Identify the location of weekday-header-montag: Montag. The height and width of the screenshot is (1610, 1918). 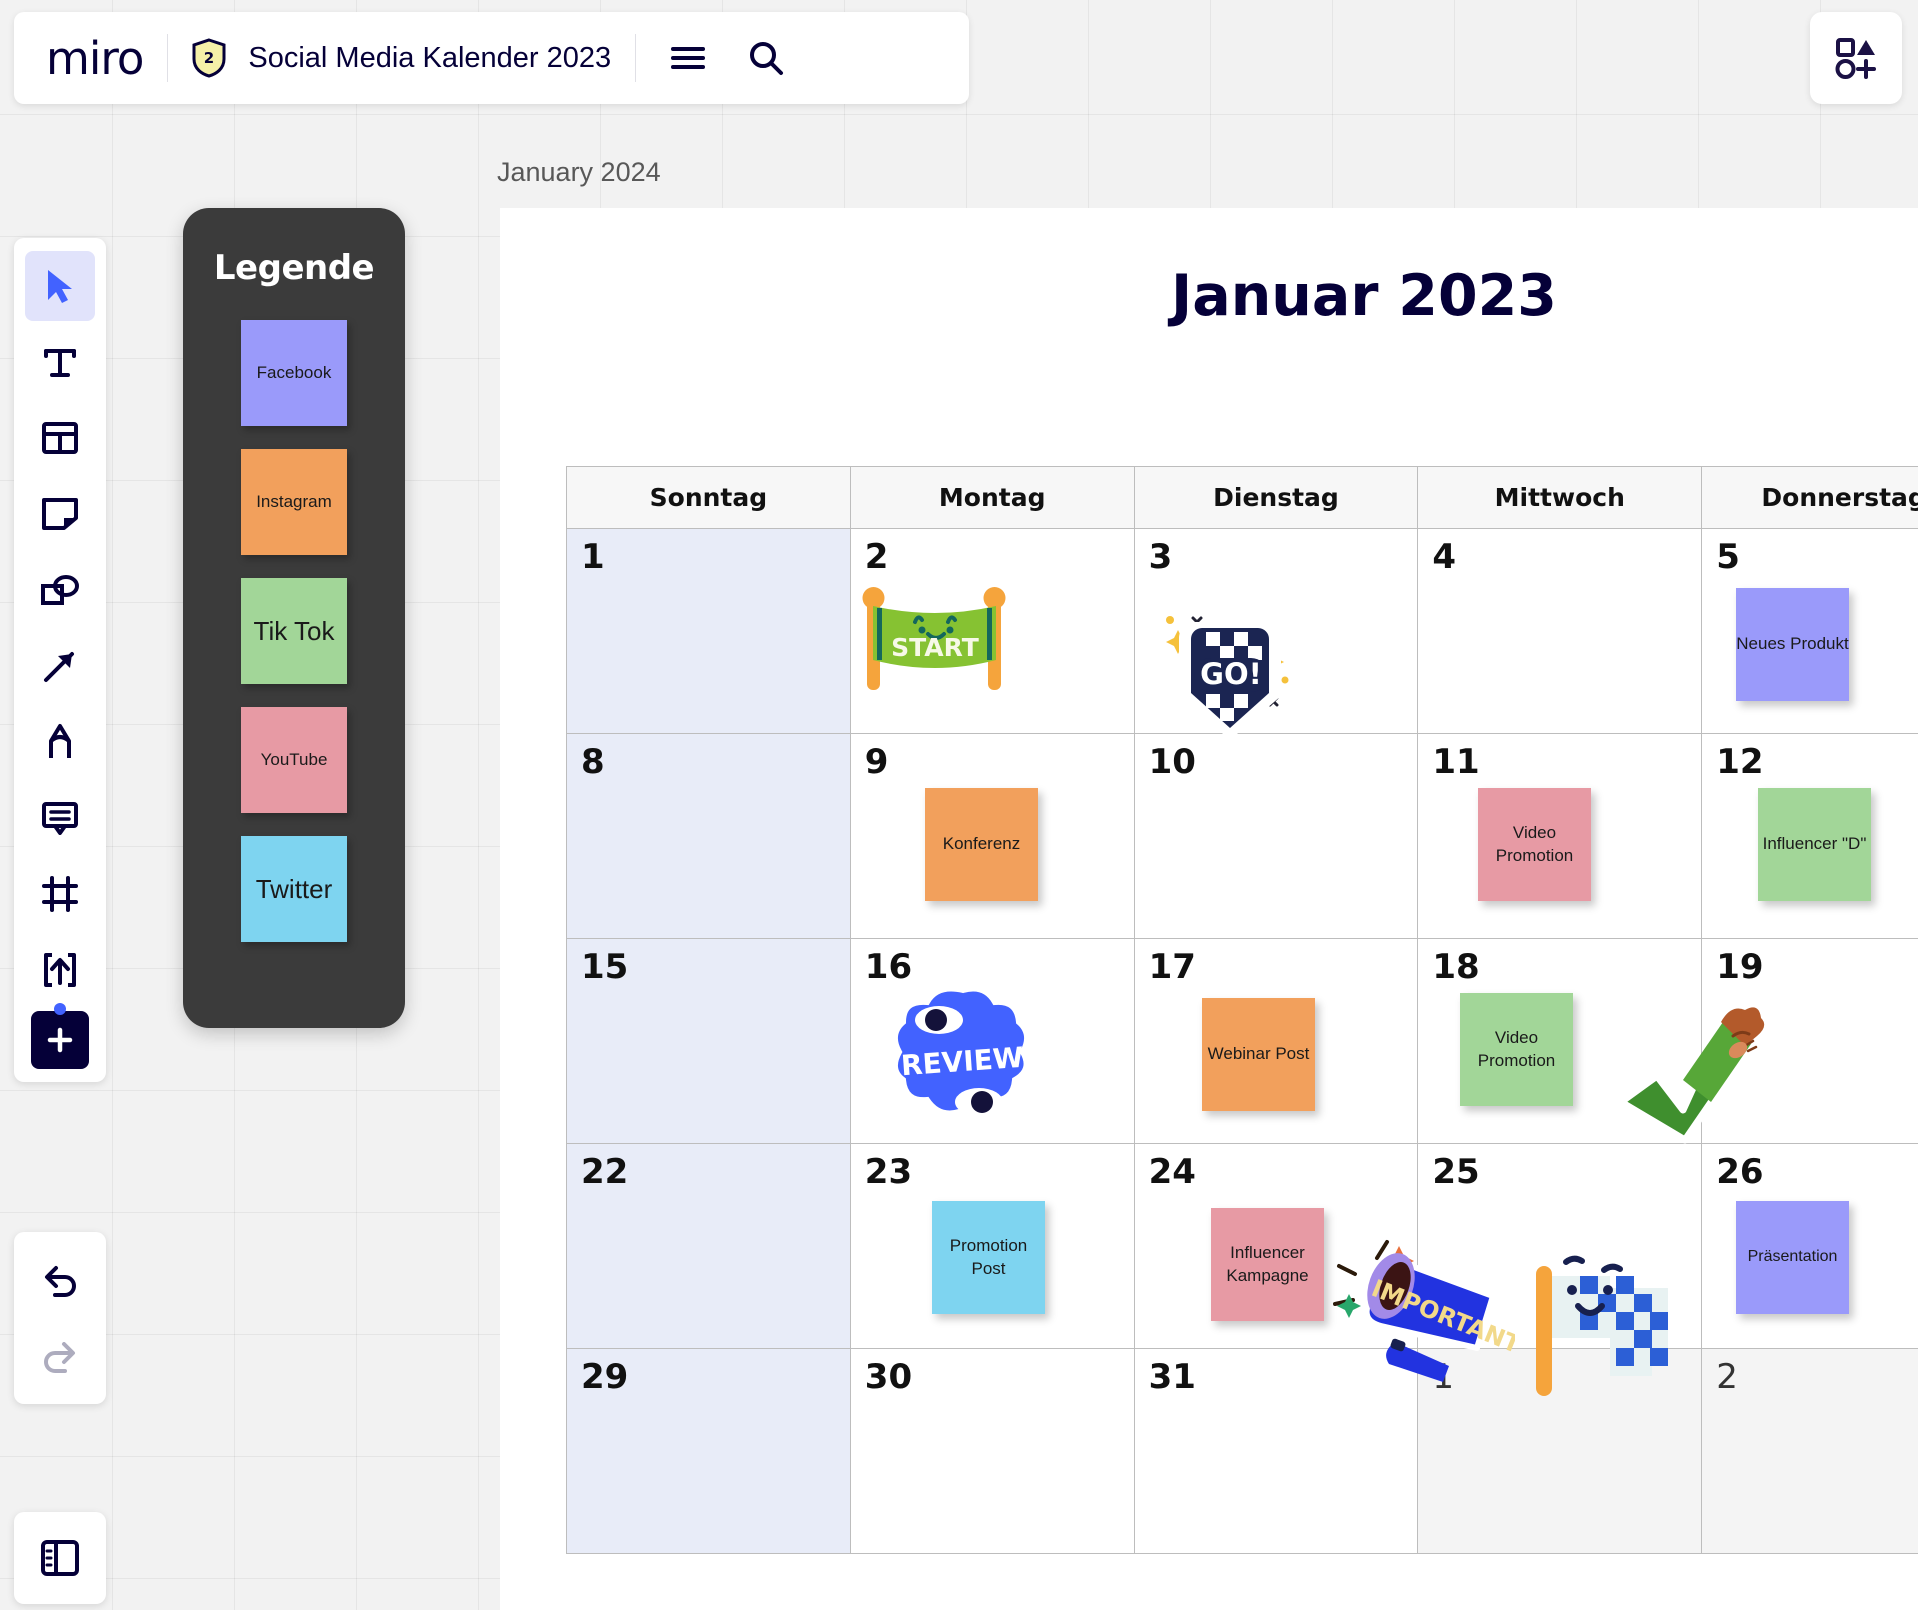
(992, 497).